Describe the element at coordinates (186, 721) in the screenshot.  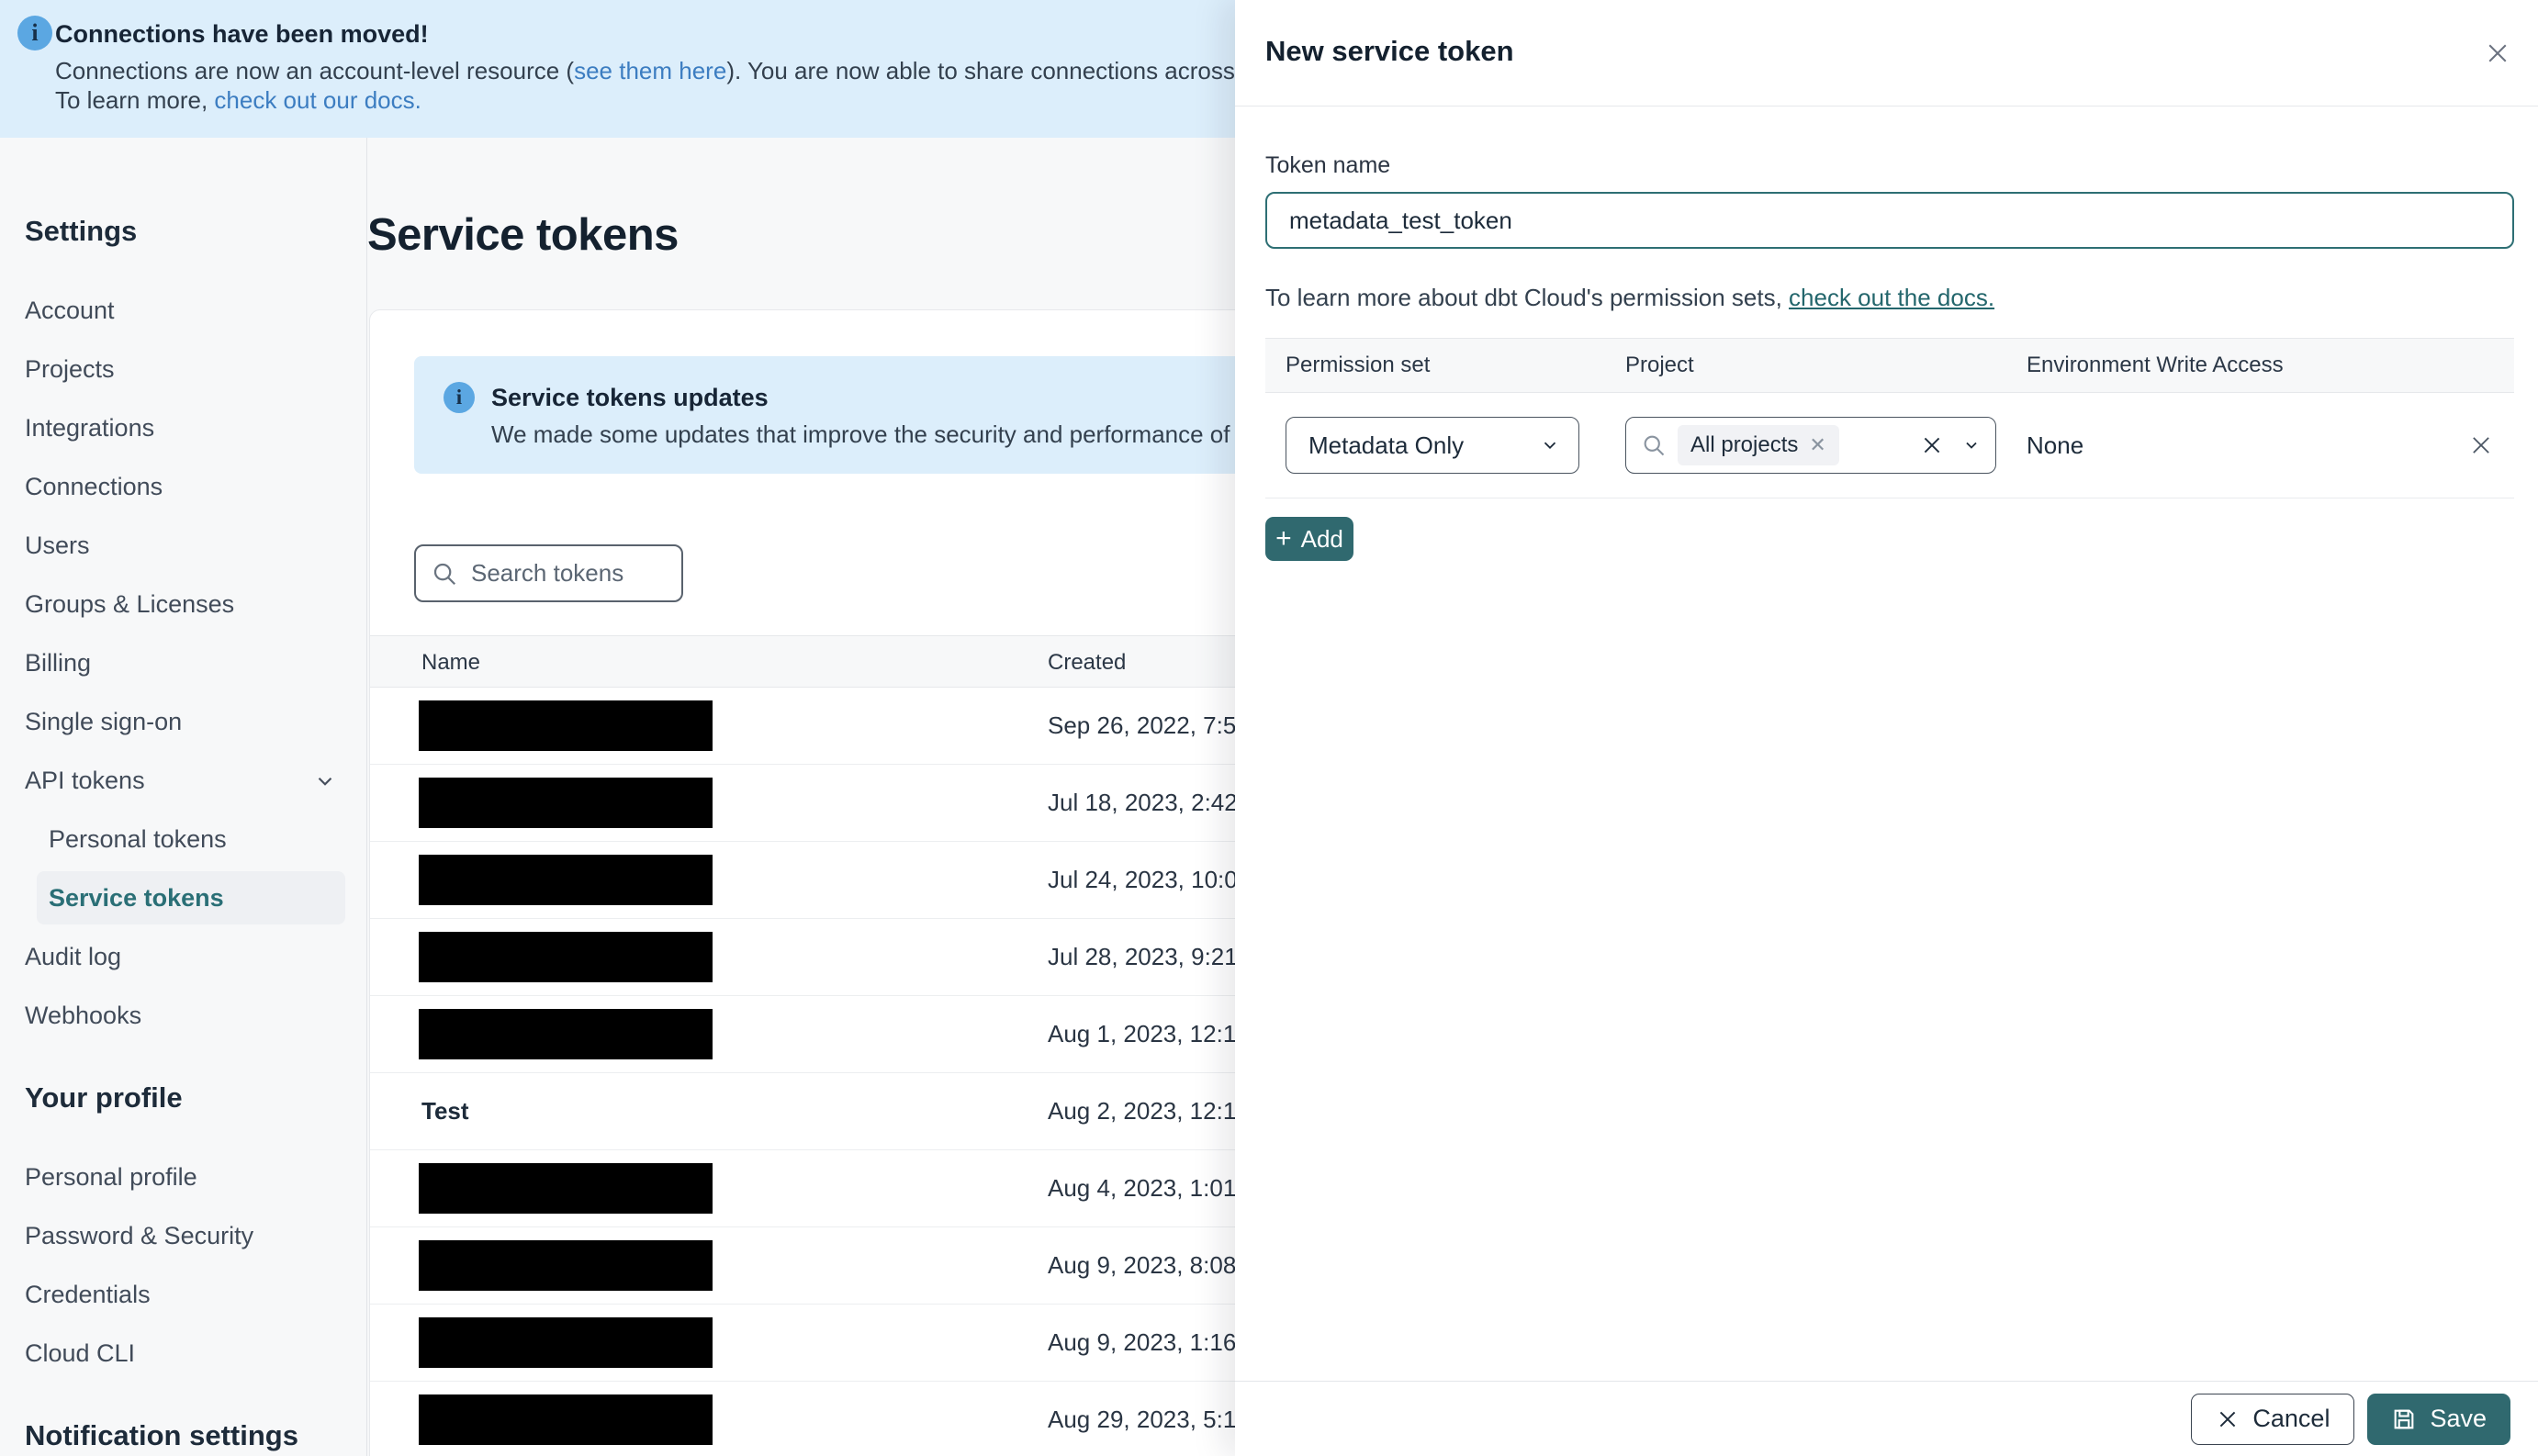
I see `sidebar-item-single-sign-on: Single sign-on` at that location.